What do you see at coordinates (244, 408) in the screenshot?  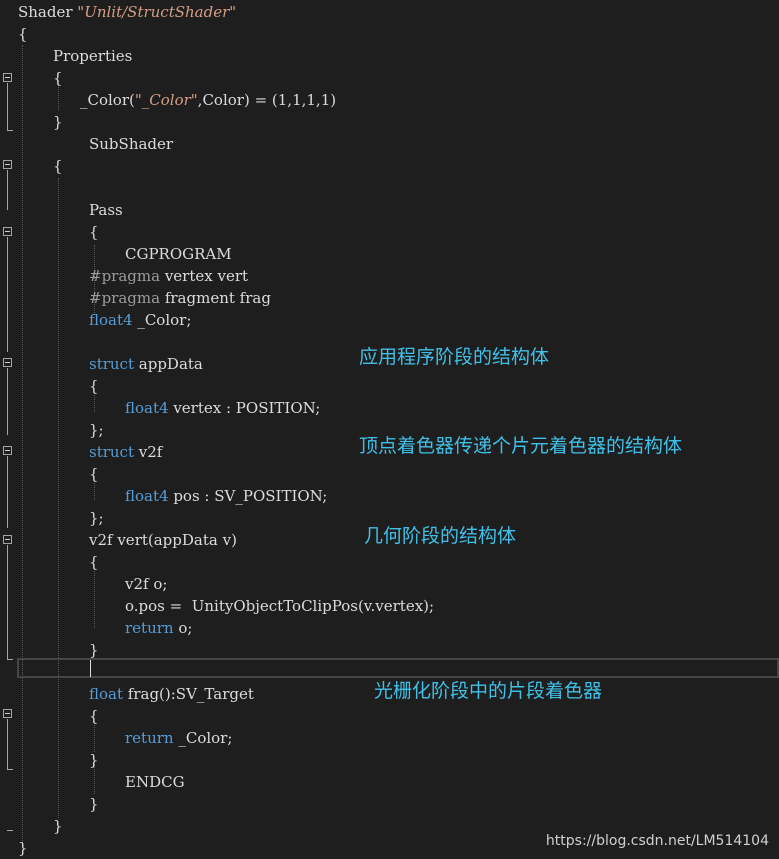 I see `code-token: vertex : POSITION;` at bounding box center [244, 408].